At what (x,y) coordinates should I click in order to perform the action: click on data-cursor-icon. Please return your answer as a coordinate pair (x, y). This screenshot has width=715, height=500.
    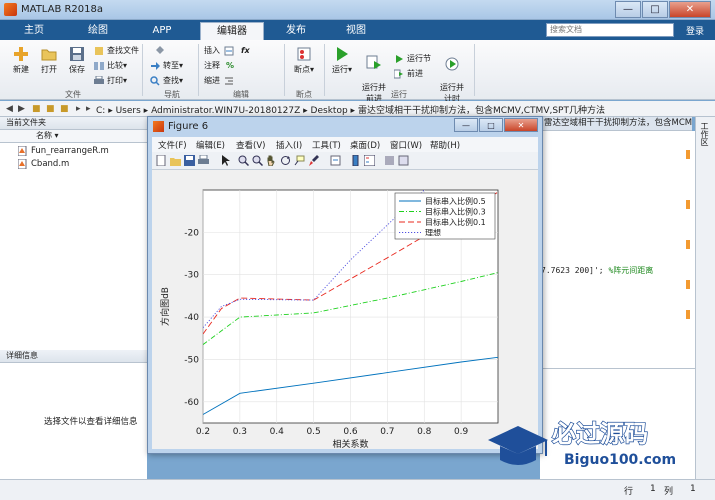
    Looking at the image, I should click on (299, 160).